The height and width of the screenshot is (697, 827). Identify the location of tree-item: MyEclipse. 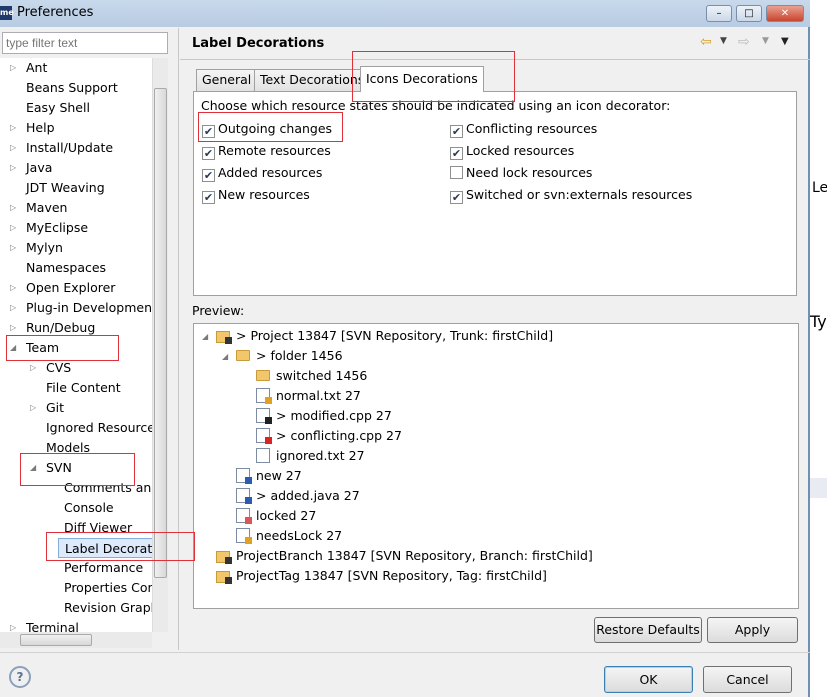
(57, 228).